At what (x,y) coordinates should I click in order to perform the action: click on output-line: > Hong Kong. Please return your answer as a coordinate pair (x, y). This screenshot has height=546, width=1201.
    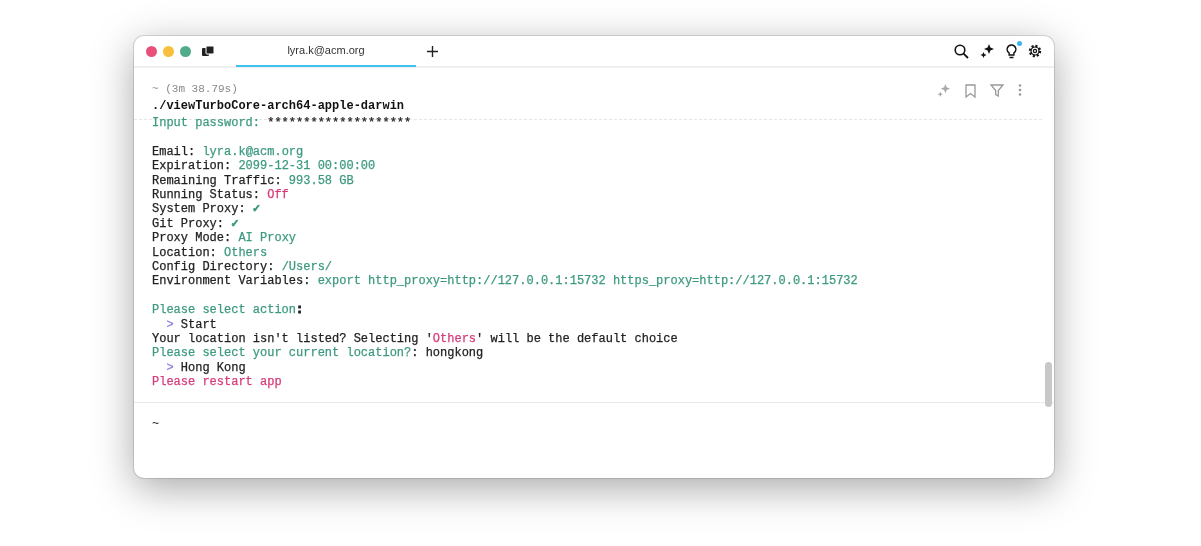
    Looking at the image, I should click on (205, 368).